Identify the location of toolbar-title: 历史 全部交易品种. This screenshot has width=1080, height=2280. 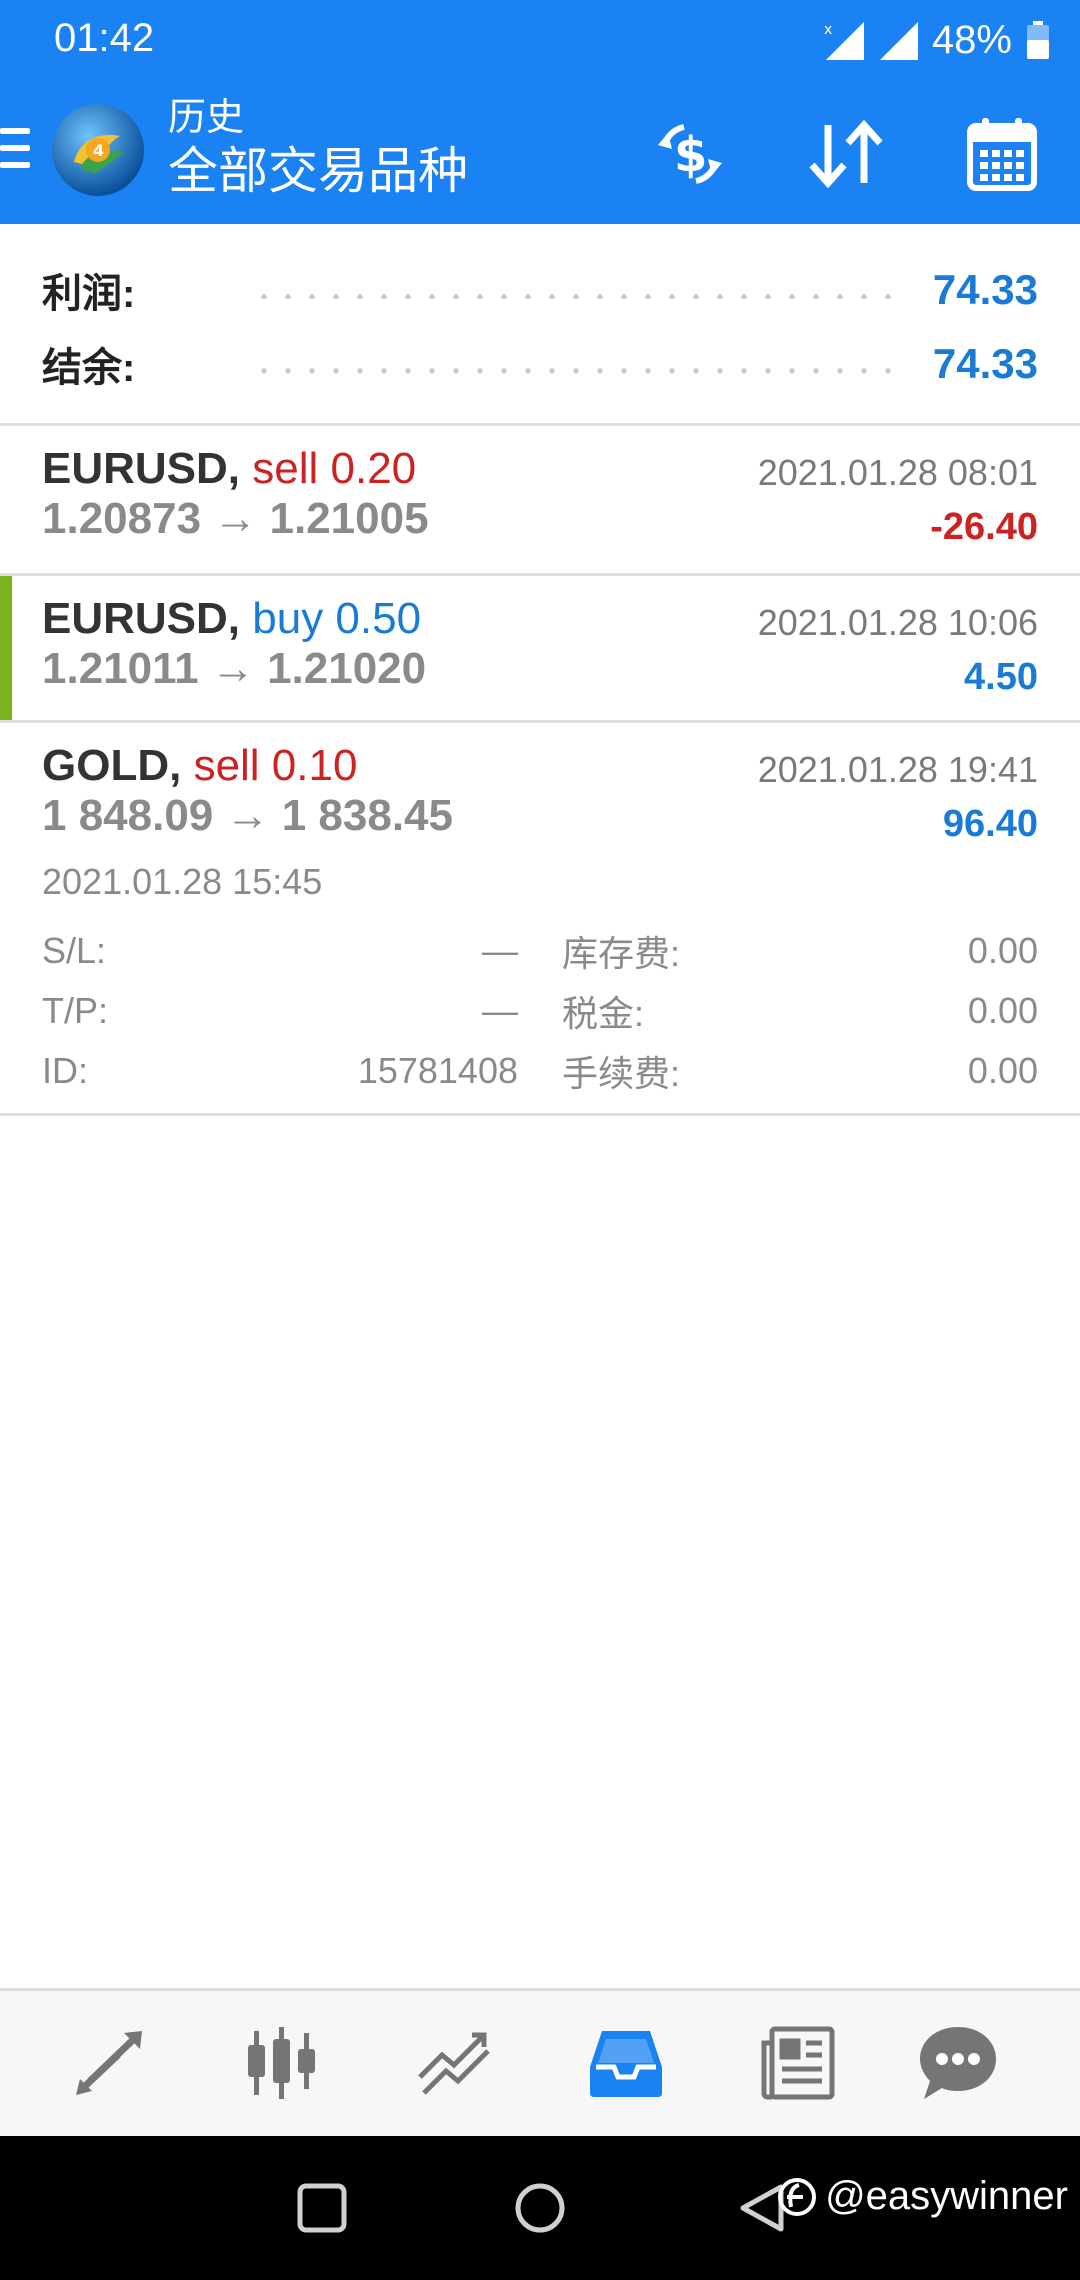
(318, 149).